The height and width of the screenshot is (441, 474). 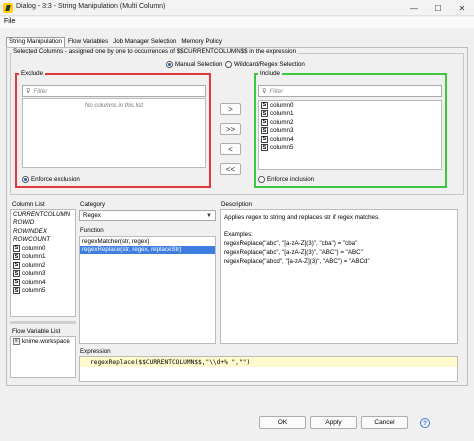 What do you see at coordinates (169, 64) in the screenshot?
I see `manual-selection-radio` at bounding box center [169, 64].